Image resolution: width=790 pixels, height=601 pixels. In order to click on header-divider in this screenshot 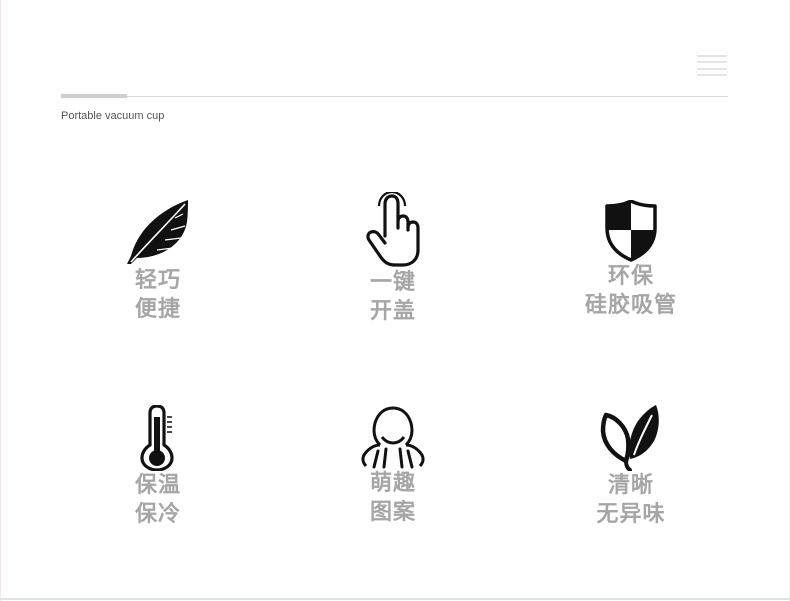, I will do `click(394, 96)`.